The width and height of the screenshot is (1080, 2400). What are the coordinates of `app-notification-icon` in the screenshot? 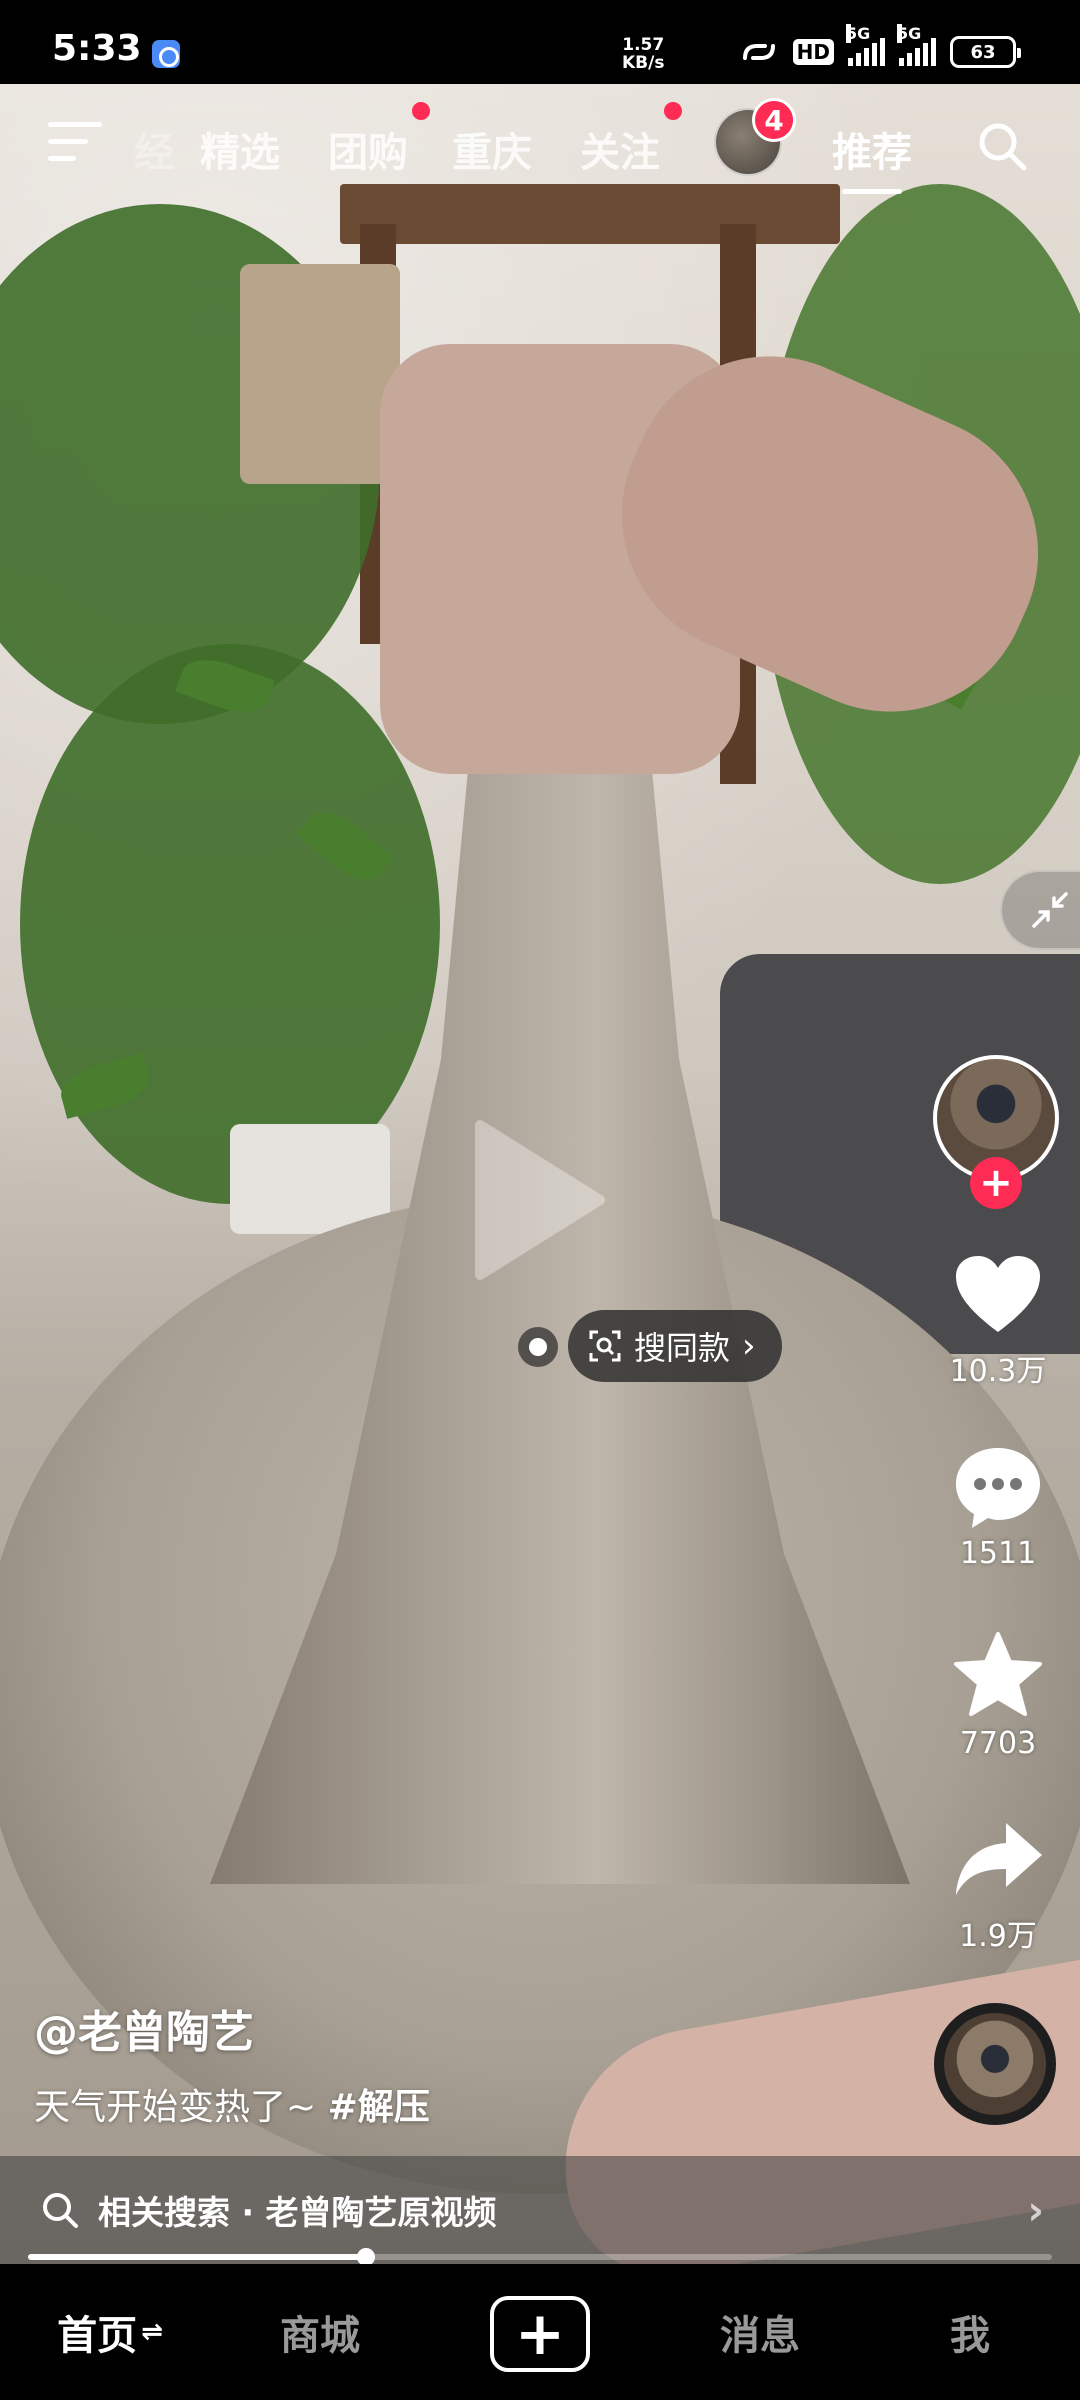 It's located at (166, 54).